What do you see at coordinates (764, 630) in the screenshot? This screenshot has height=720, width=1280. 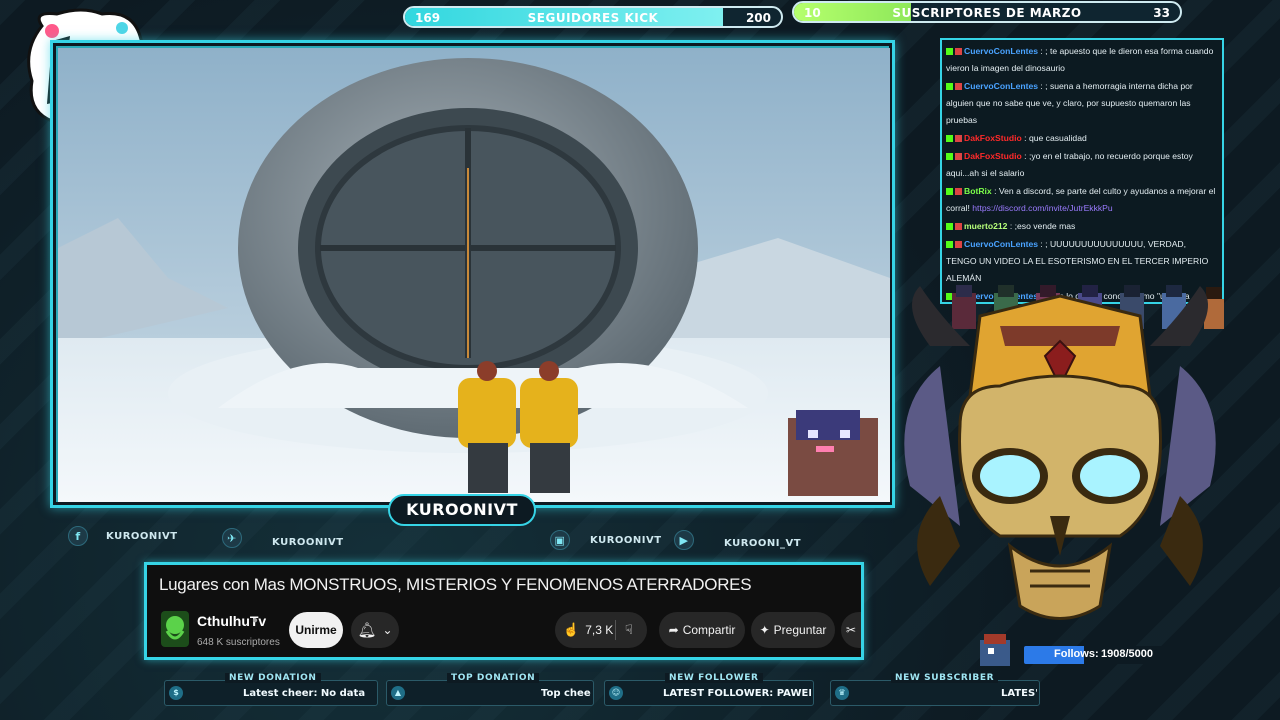 I see `sparkle-icon: ✦` at bounding box center [764, 630].